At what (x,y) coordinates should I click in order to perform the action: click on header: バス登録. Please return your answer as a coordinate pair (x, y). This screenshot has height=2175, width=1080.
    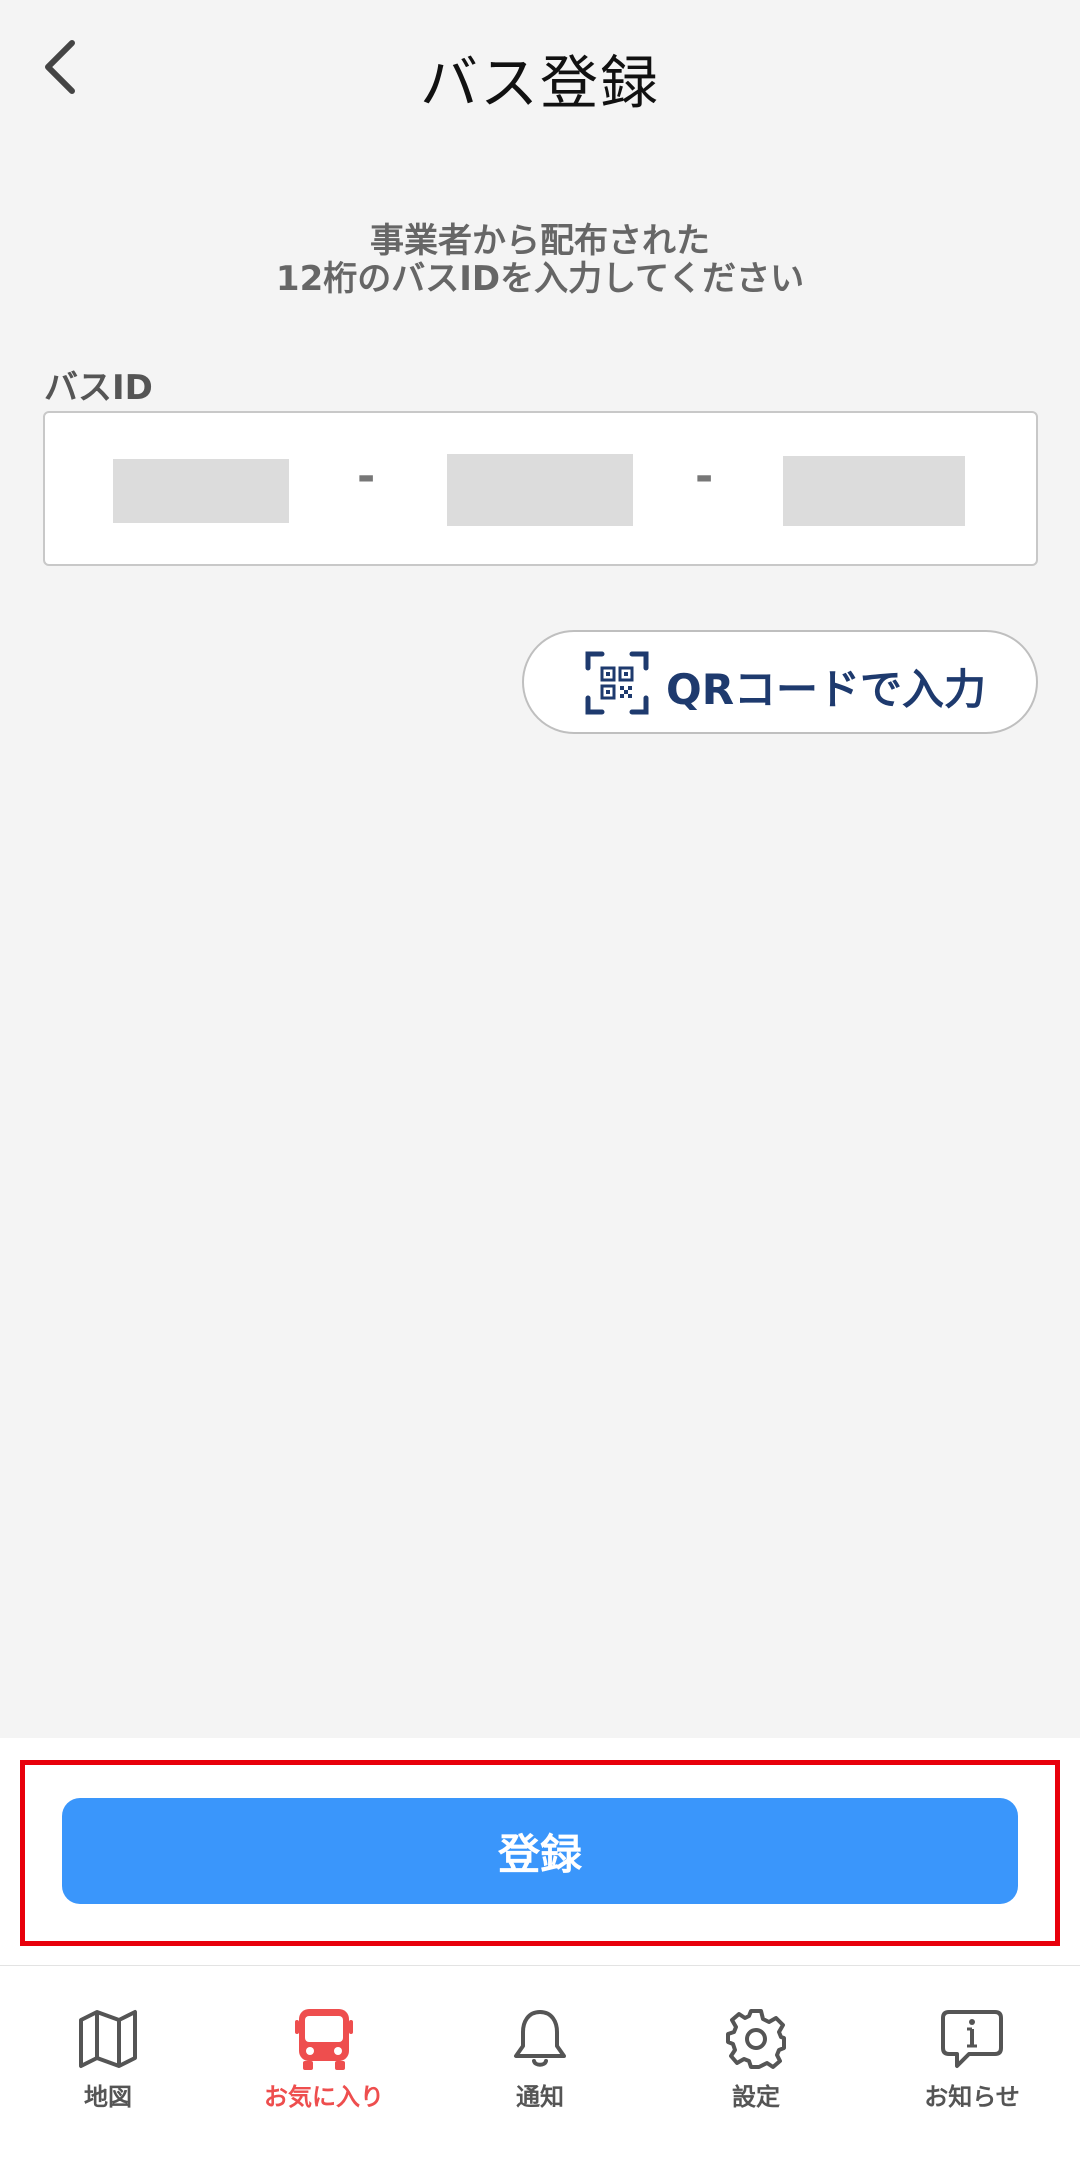
    Looking at the image, I should click on (540, 75).